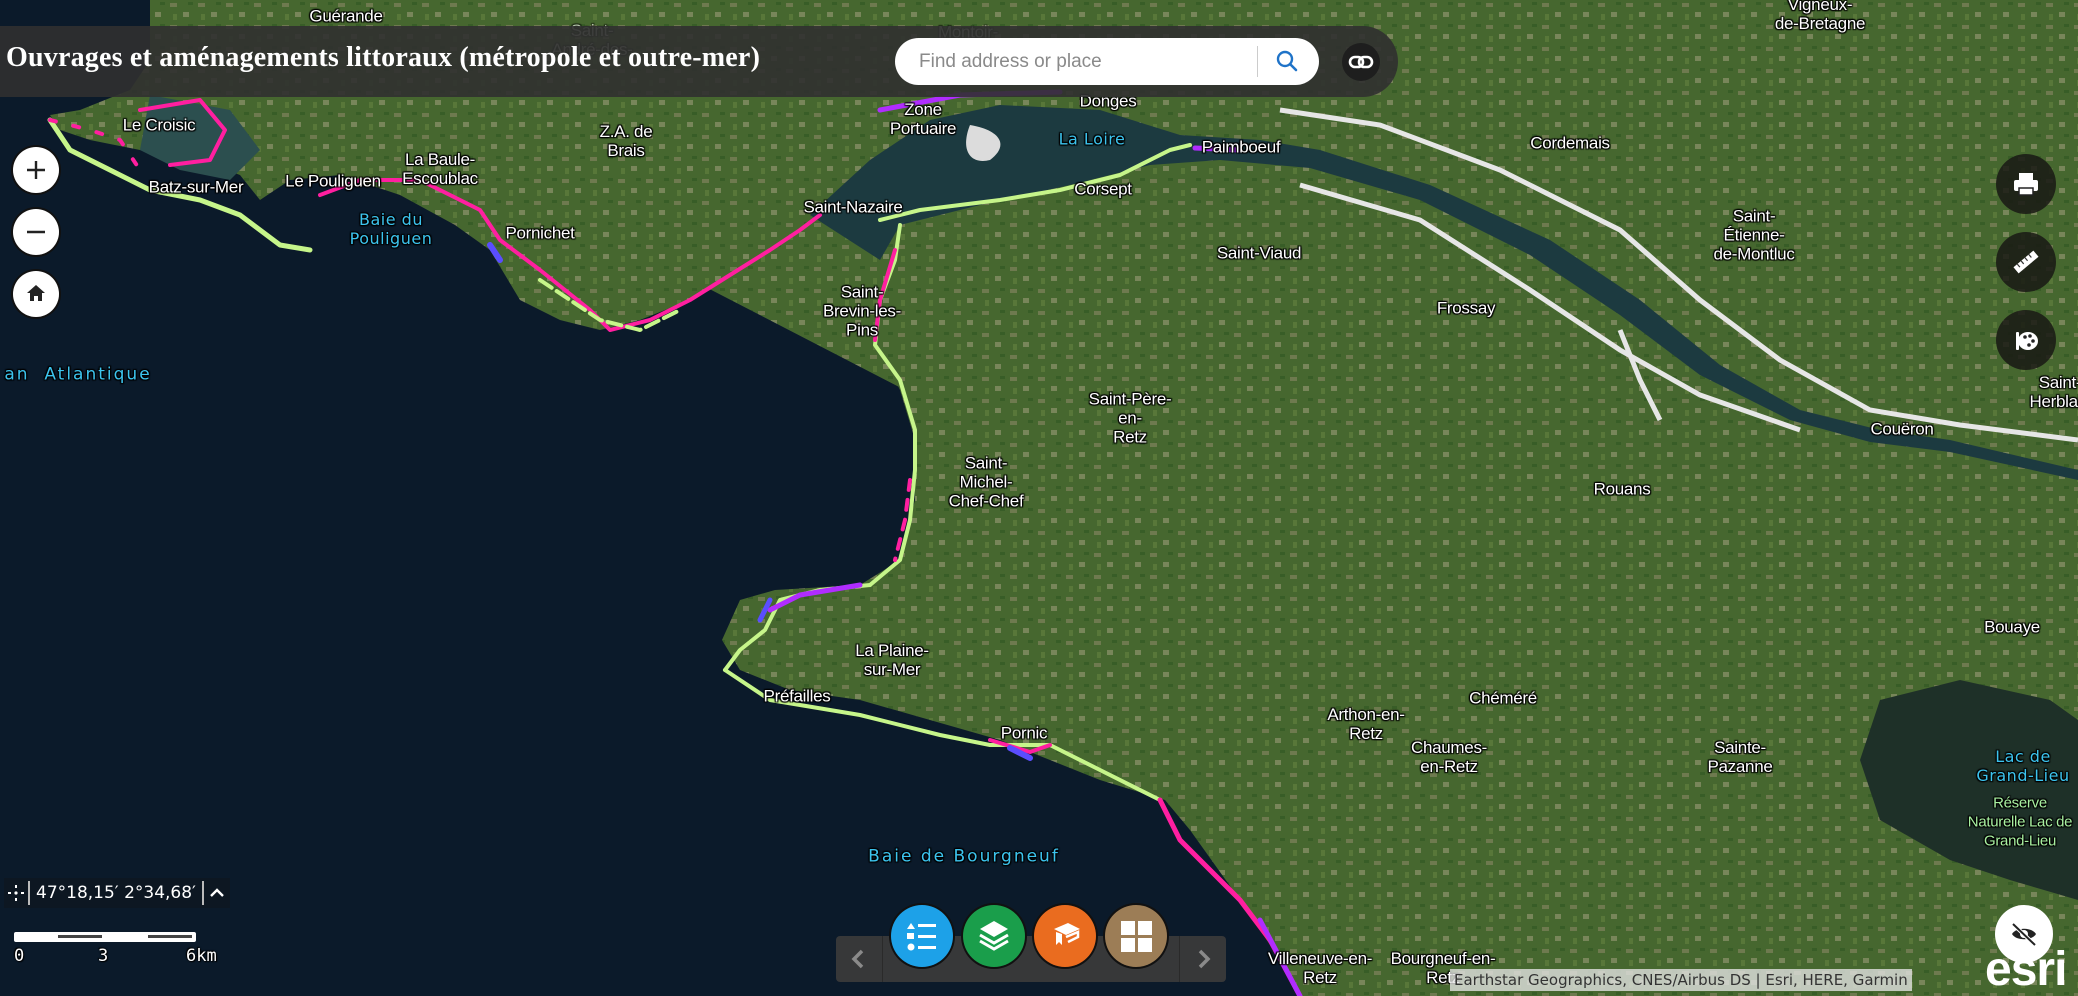 The height and width of the screenshot is (996, 2078). Describe the element at coordinates (105, 937) in the screenshot. I see `scale-bar` at that location.